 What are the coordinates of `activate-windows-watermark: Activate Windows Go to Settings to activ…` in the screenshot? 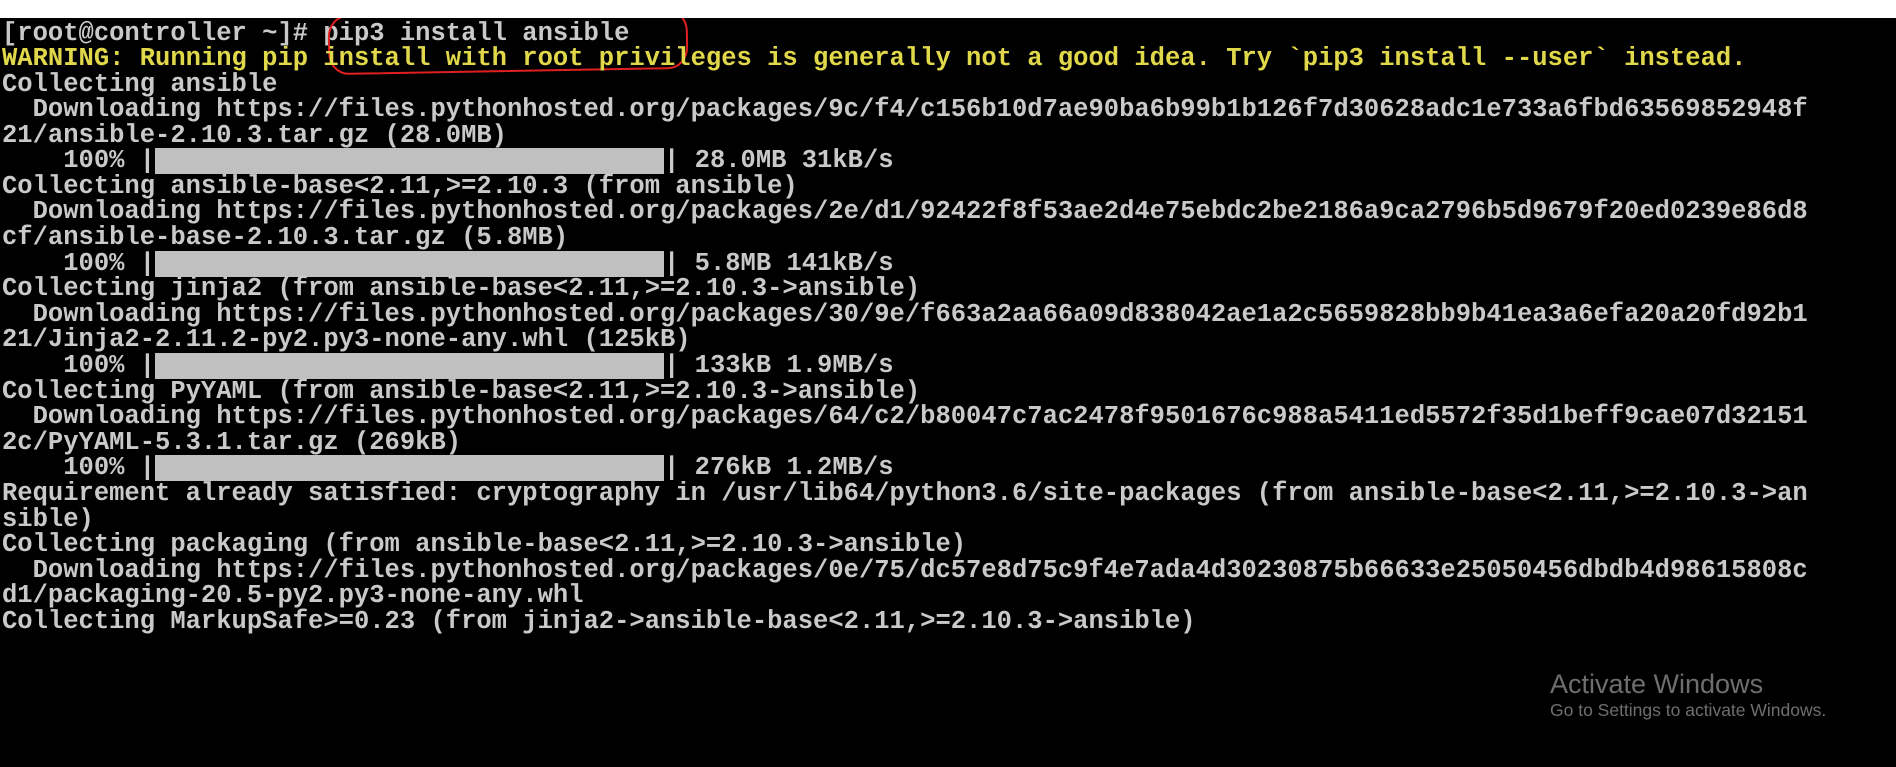 It's located at (1688, 694).